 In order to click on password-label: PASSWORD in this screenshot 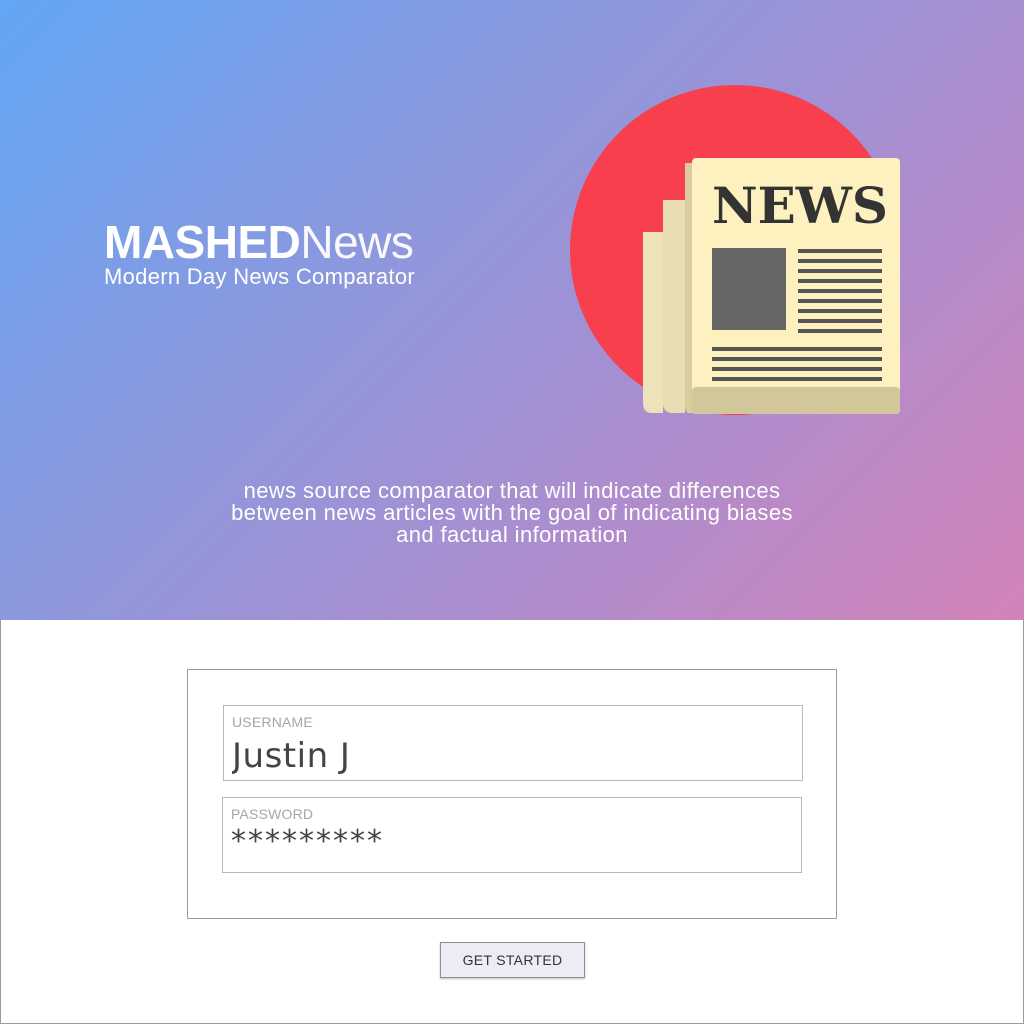, I will do `click(272, 814)`.